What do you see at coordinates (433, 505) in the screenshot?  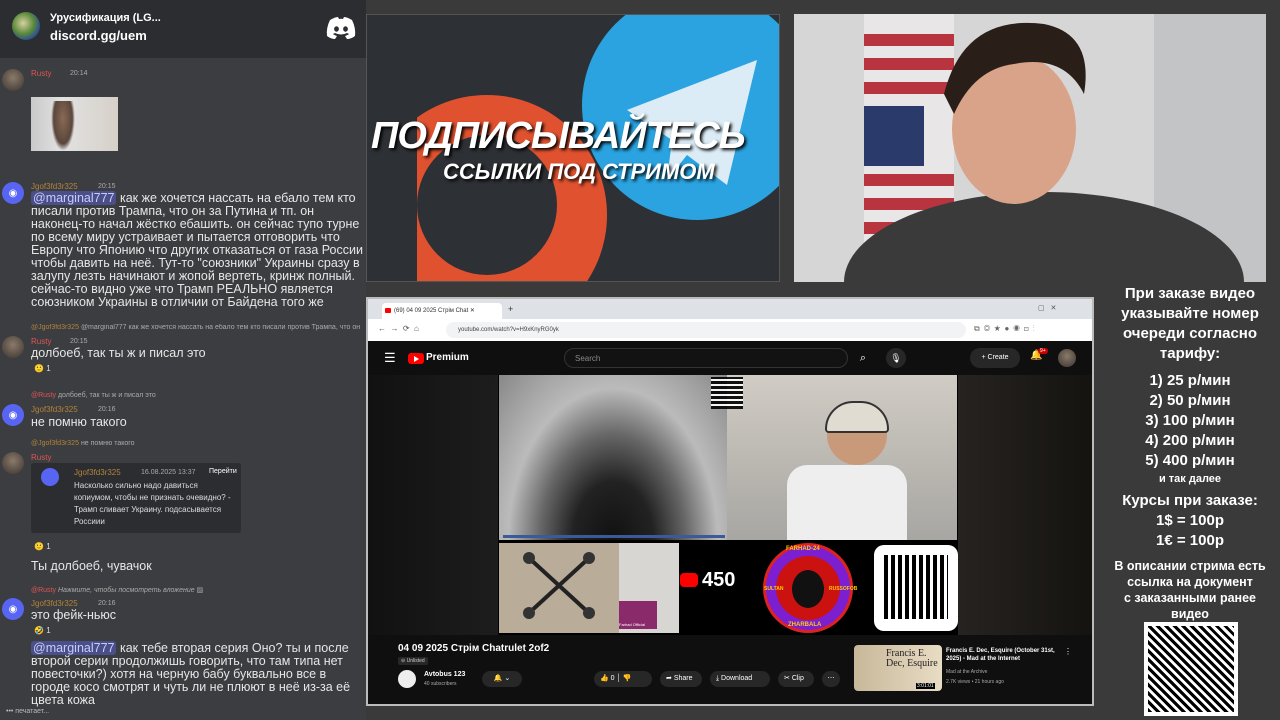 I see `player-pillar-left` at bounding box center [433, 505].